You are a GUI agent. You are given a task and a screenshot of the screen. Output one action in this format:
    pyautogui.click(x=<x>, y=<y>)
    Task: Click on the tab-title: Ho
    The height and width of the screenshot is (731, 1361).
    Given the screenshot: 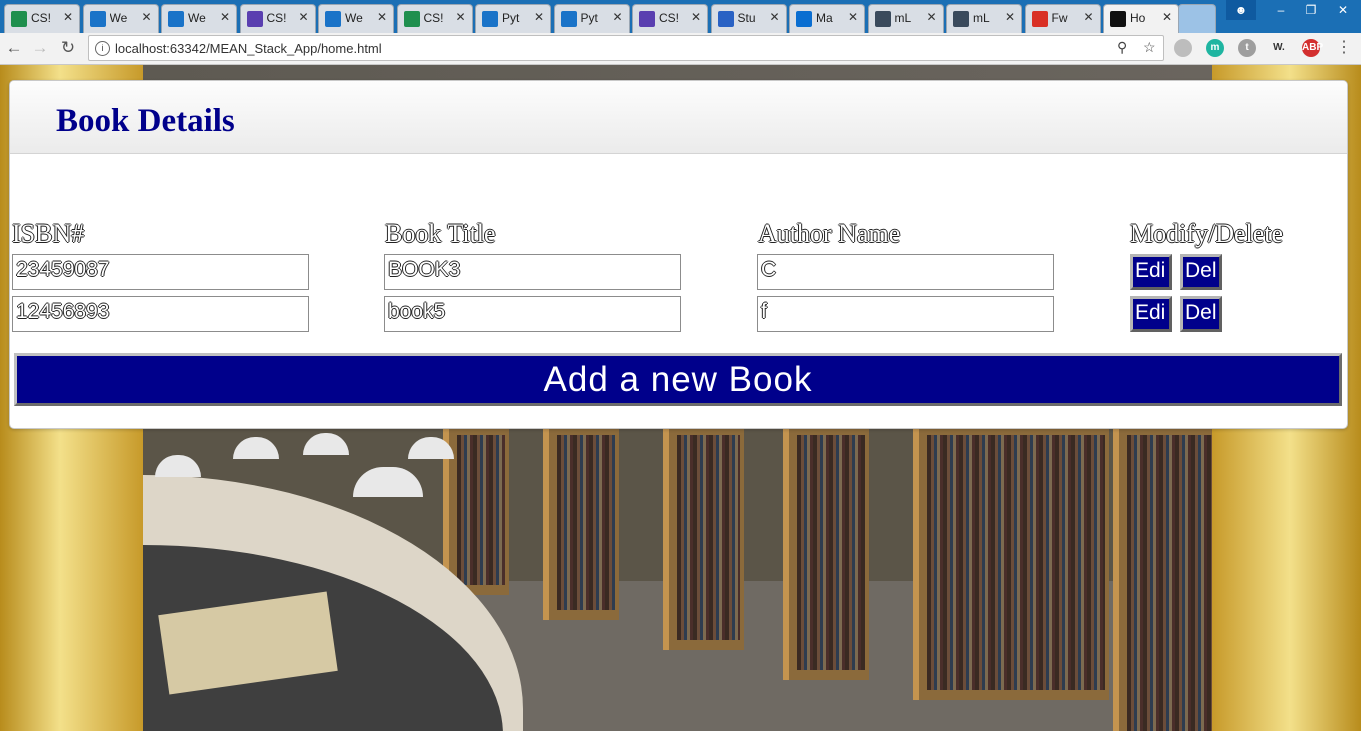 What is the action you would take?
    pyautogui.click(x=1138, y=18)
    